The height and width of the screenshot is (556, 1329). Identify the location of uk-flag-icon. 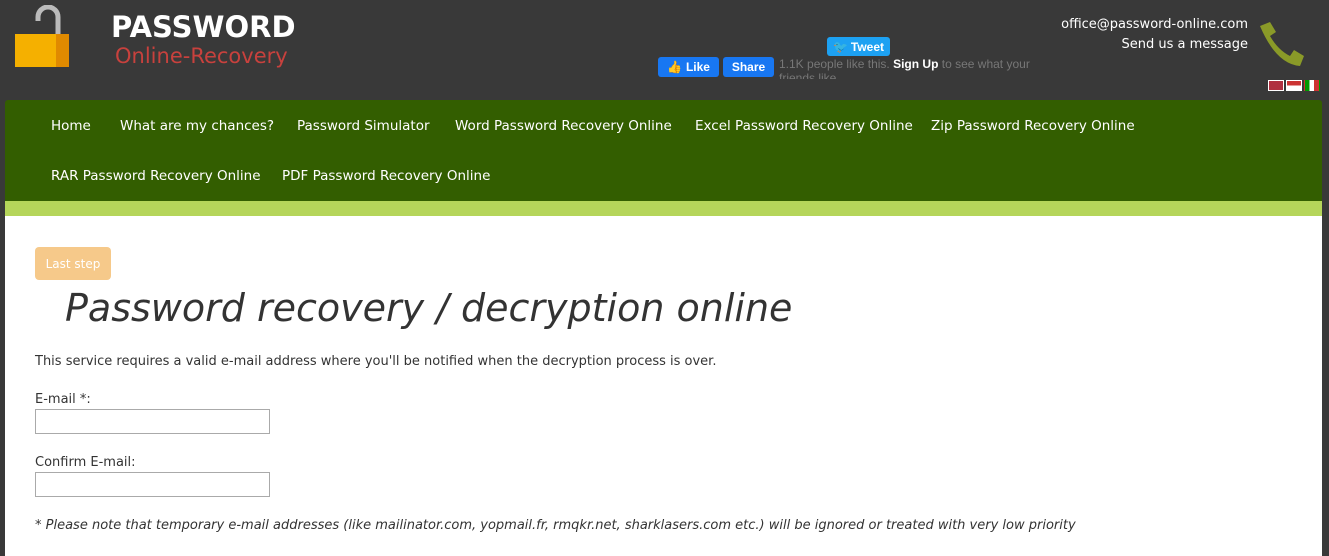
(1276, 85).